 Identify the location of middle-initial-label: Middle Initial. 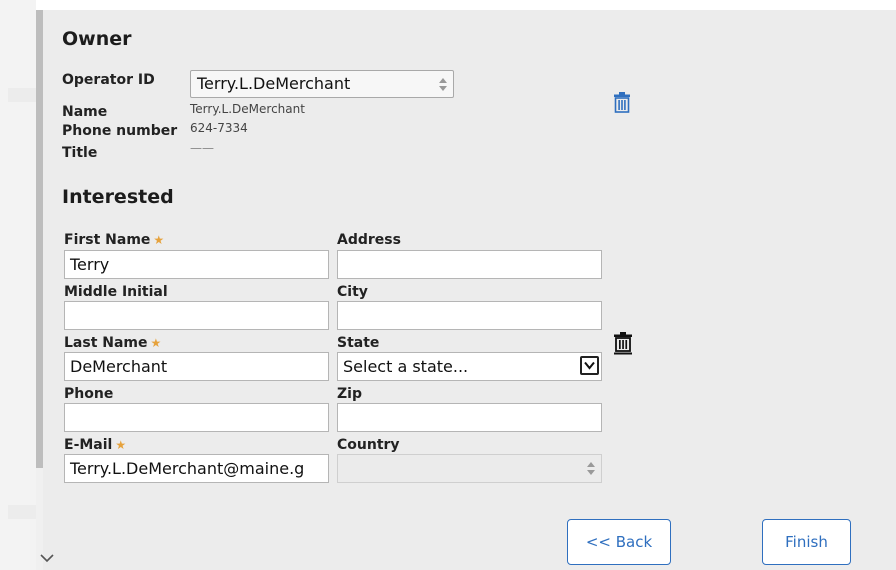
(116, 292).